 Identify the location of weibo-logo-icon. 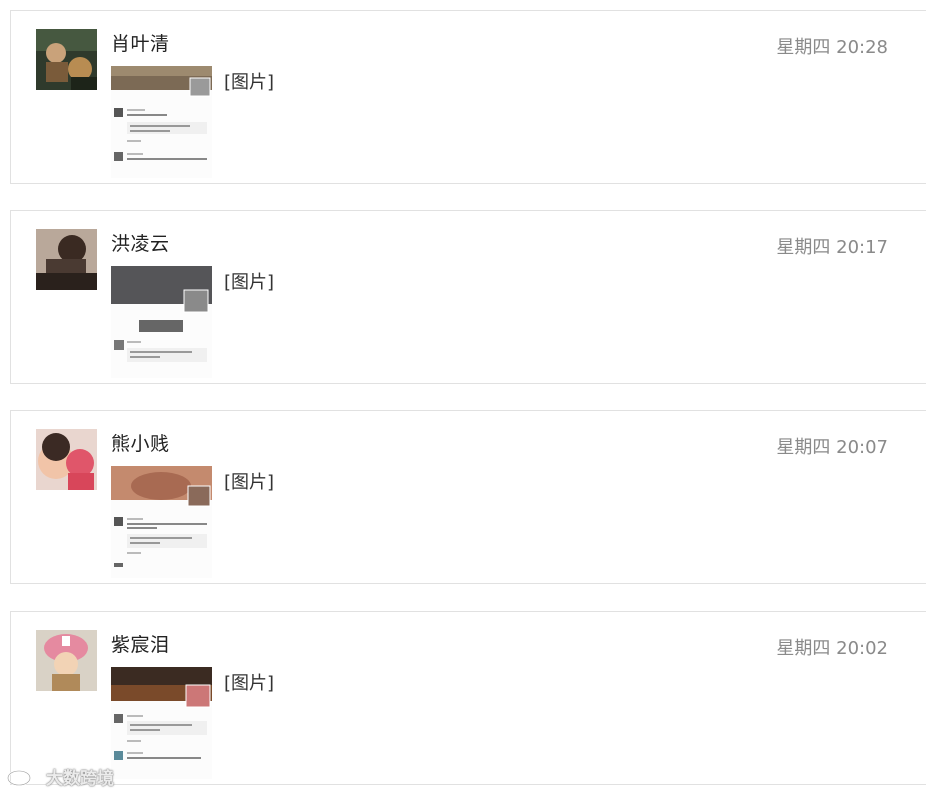
(23, 776).